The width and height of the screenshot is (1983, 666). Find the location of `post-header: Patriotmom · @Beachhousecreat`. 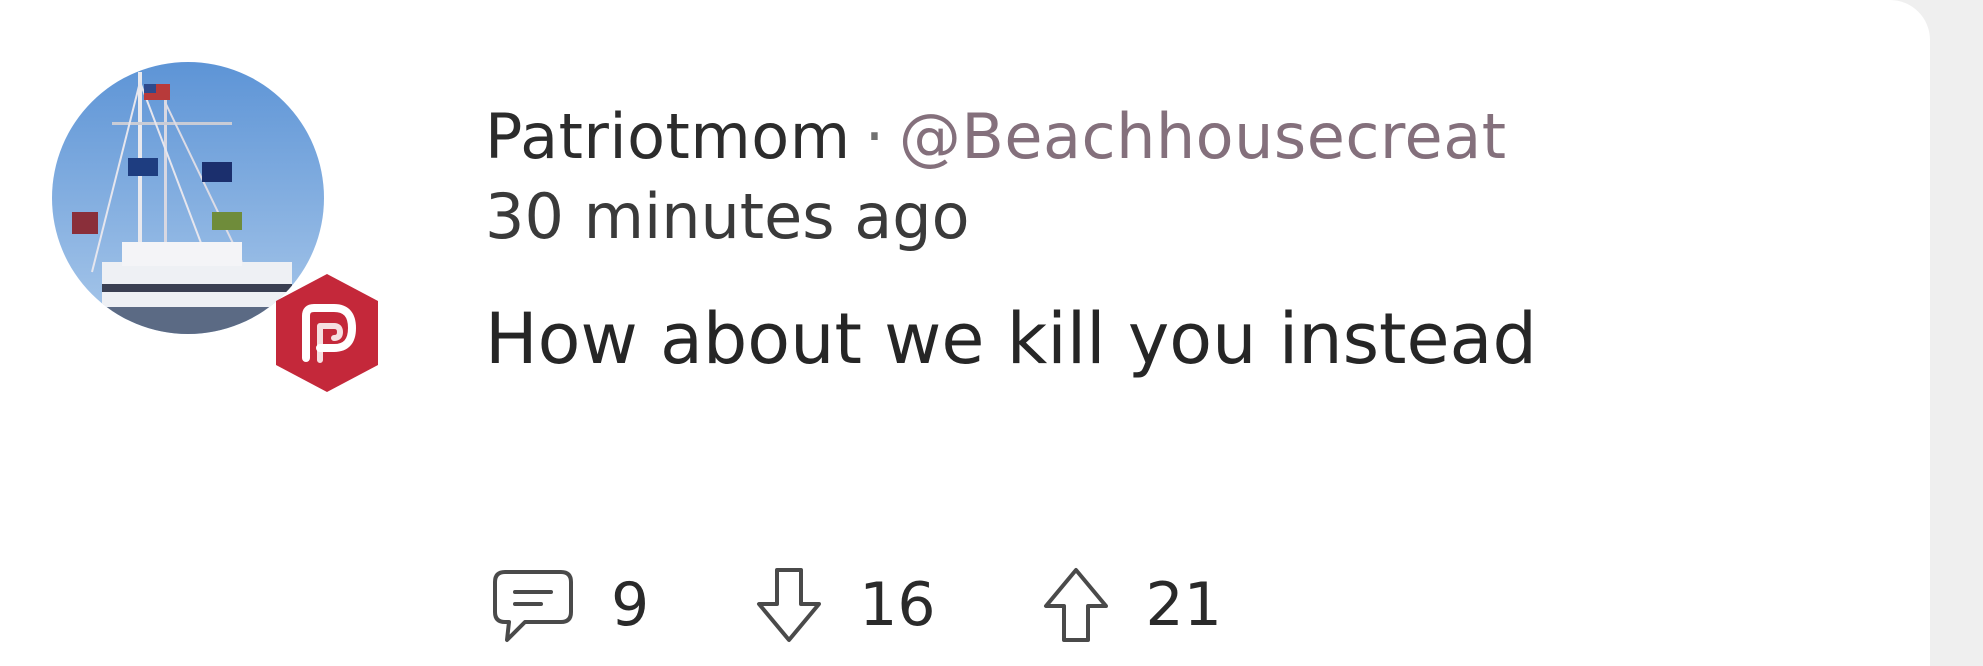

post-header: Patriotmom · @Beachhousecreat is located at coordinates (1205, 137).